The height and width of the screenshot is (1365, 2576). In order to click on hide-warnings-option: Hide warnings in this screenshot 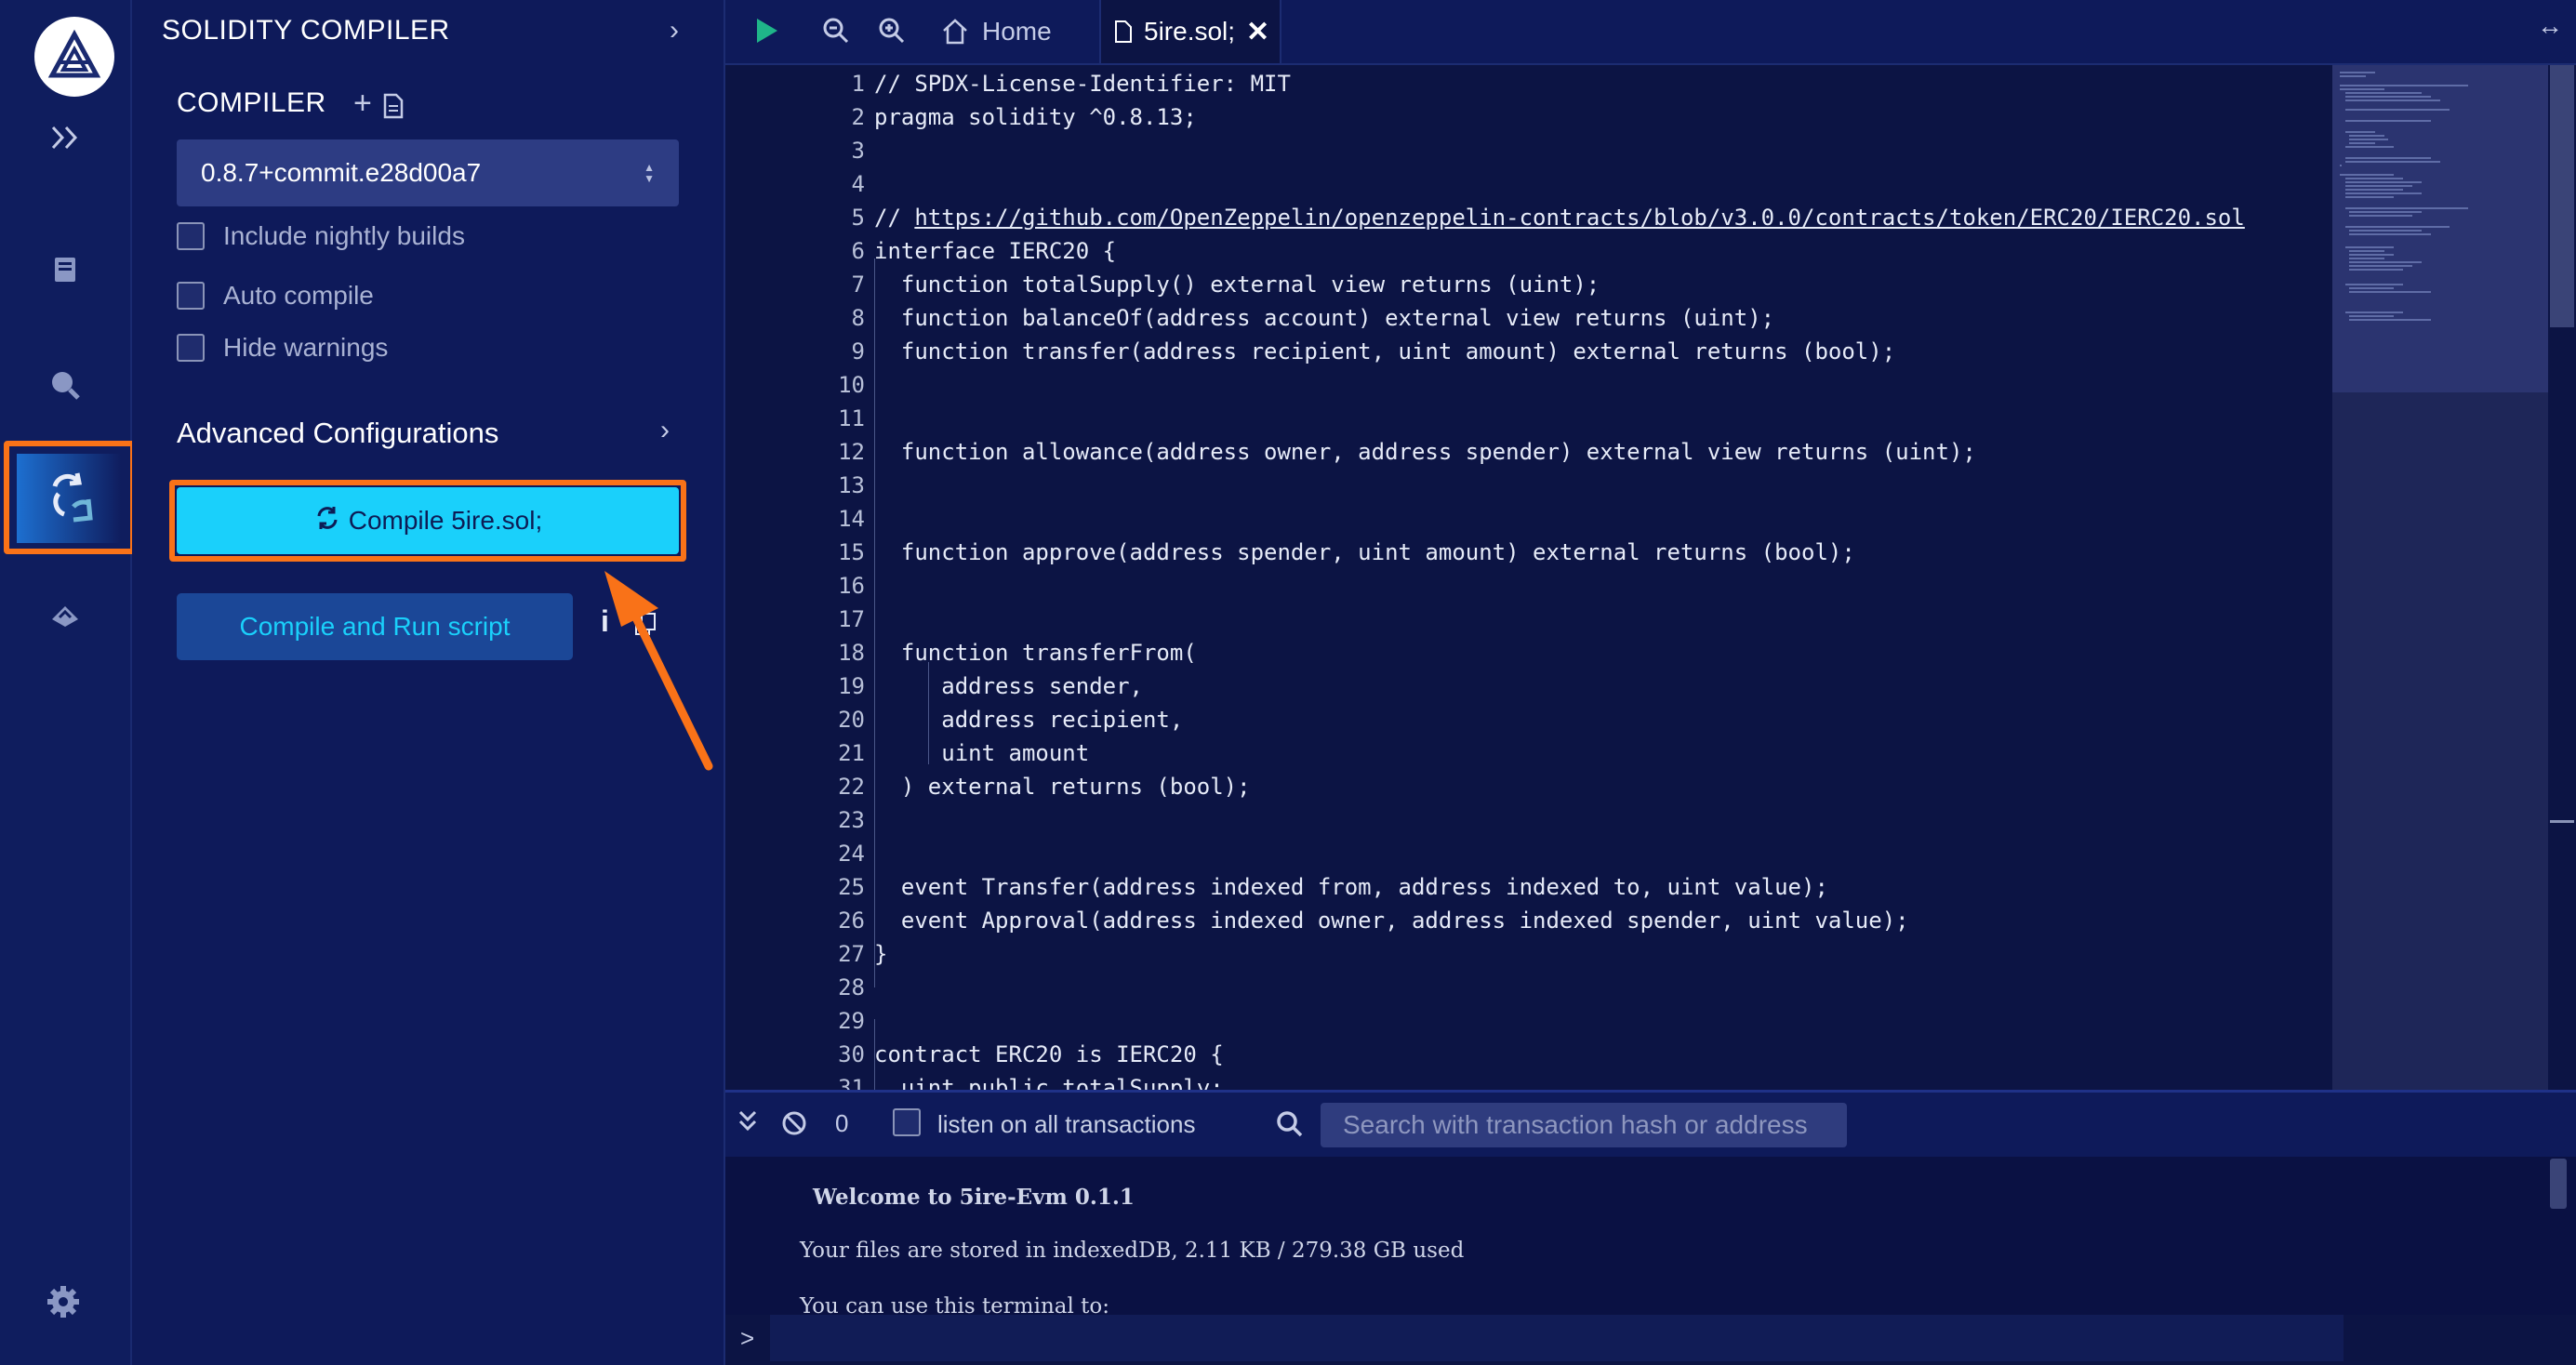, I will do `click(282, 348)`.